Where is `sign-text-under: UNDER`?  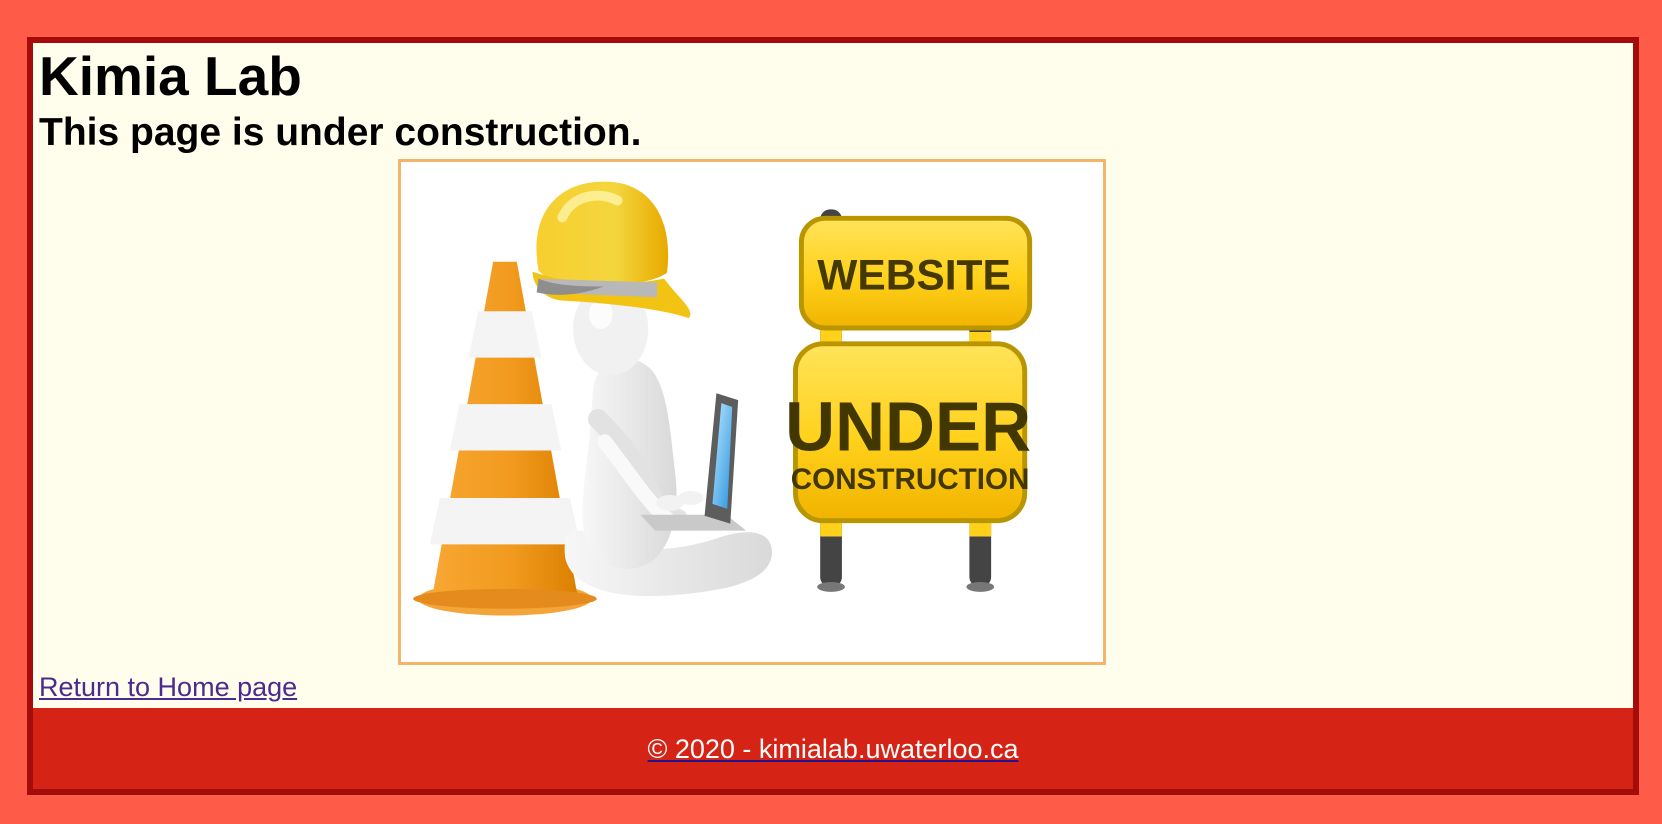
sign-text-under: UNDER is located at coordinates (908, 427).